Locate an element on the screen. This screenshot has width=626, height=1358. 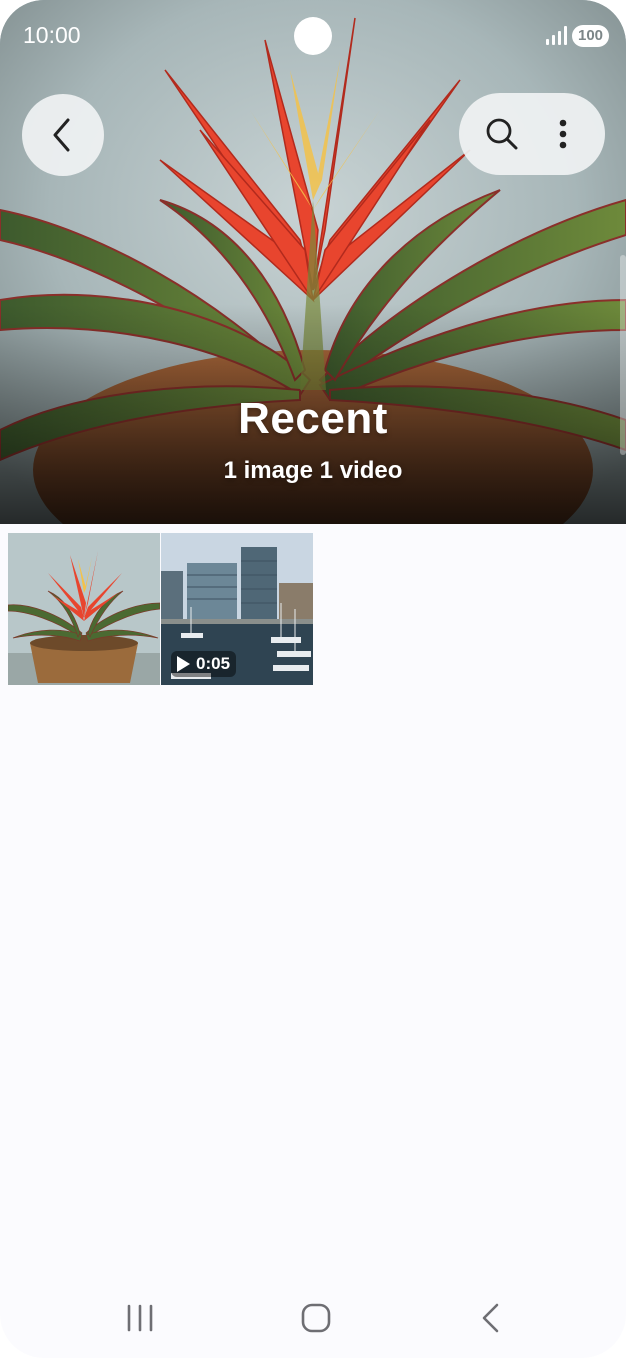
search-icon is located at coordinates (502, 134).